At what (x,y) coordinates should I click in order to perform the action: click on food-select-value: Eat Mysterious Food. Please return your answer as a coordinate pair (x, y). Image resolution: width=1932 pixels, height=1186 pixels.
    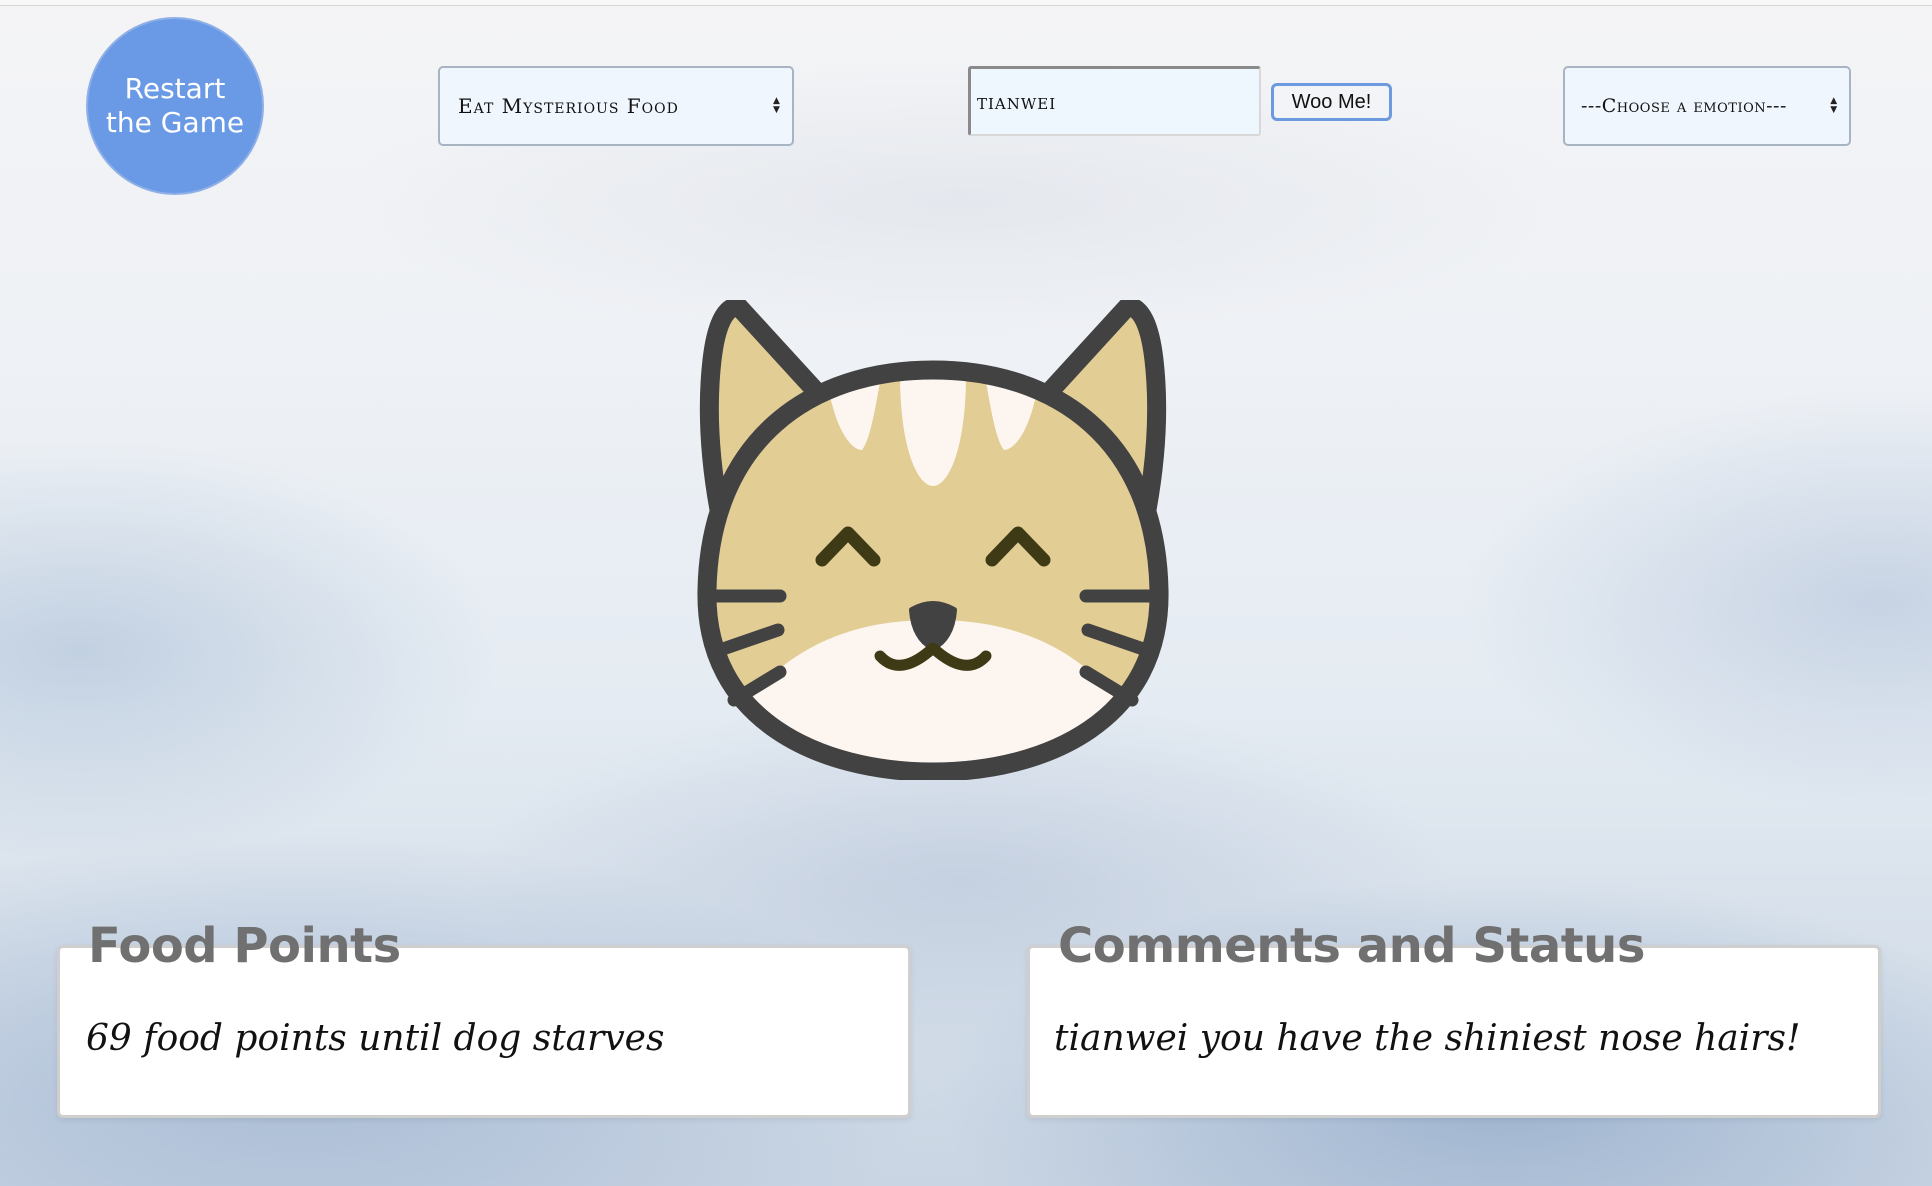
    Looking at the image, I should click on (568, 106).